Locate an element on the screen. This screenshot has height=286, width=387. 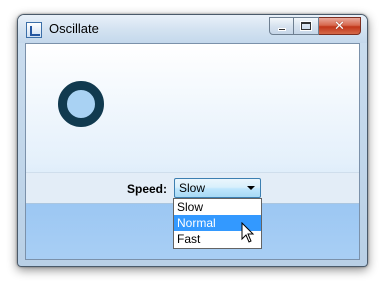
maximize-button is located at coordinates (306, 26).